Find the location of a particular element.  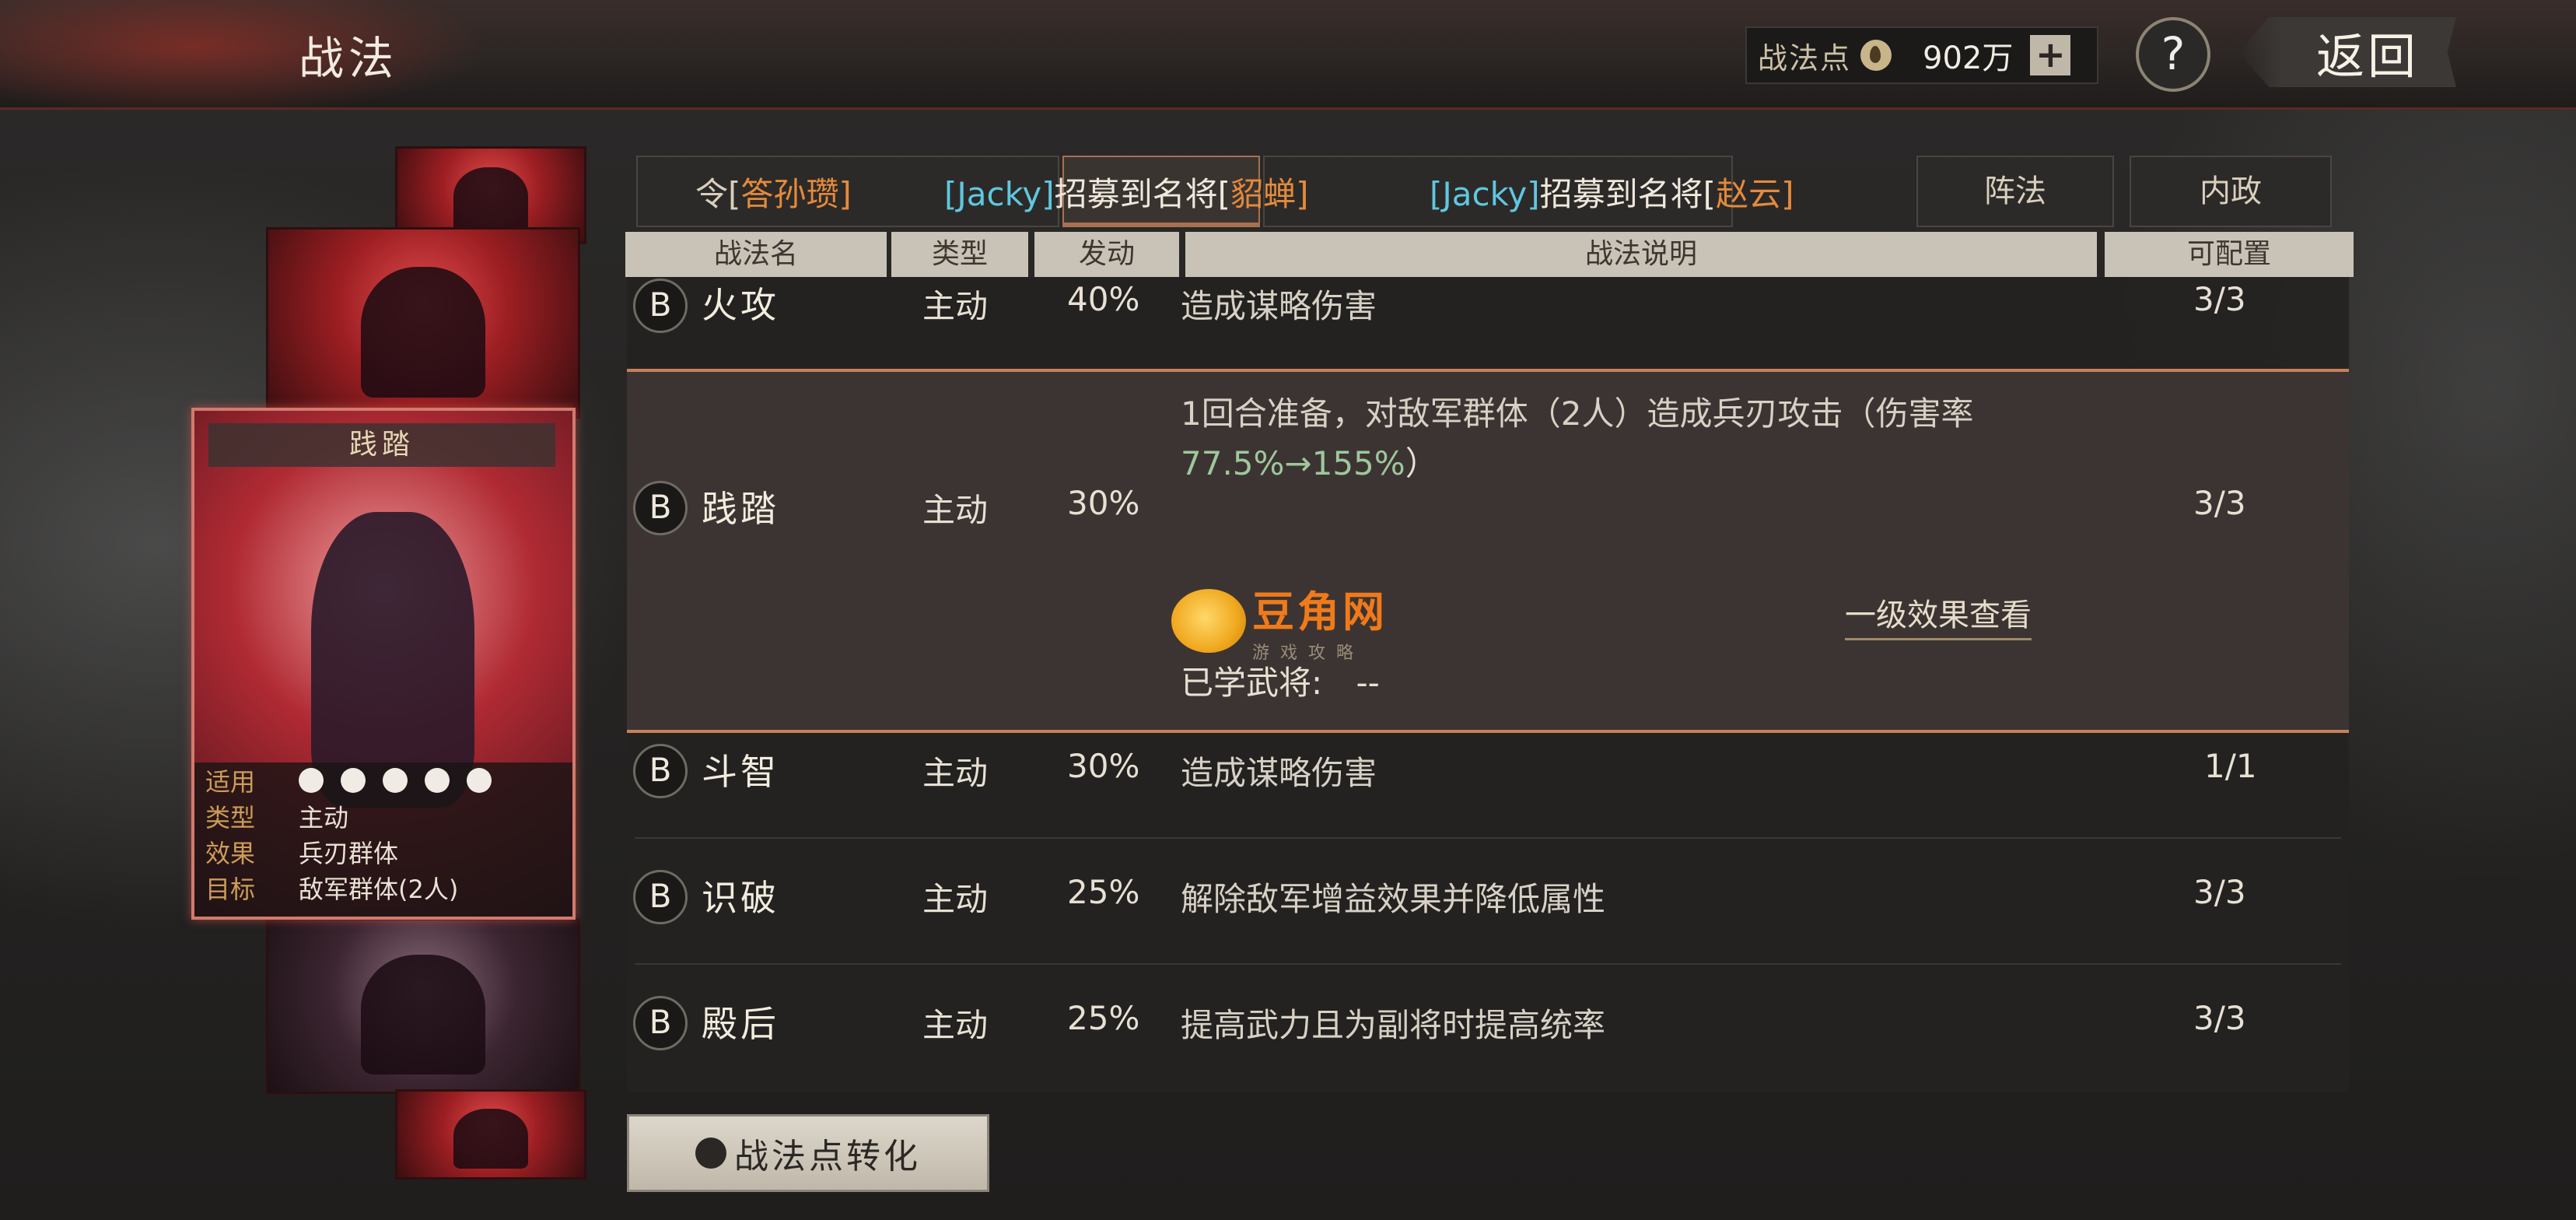

site-watermark: 豆角网 游戏攻略 is located at coordinates (1279, 620).